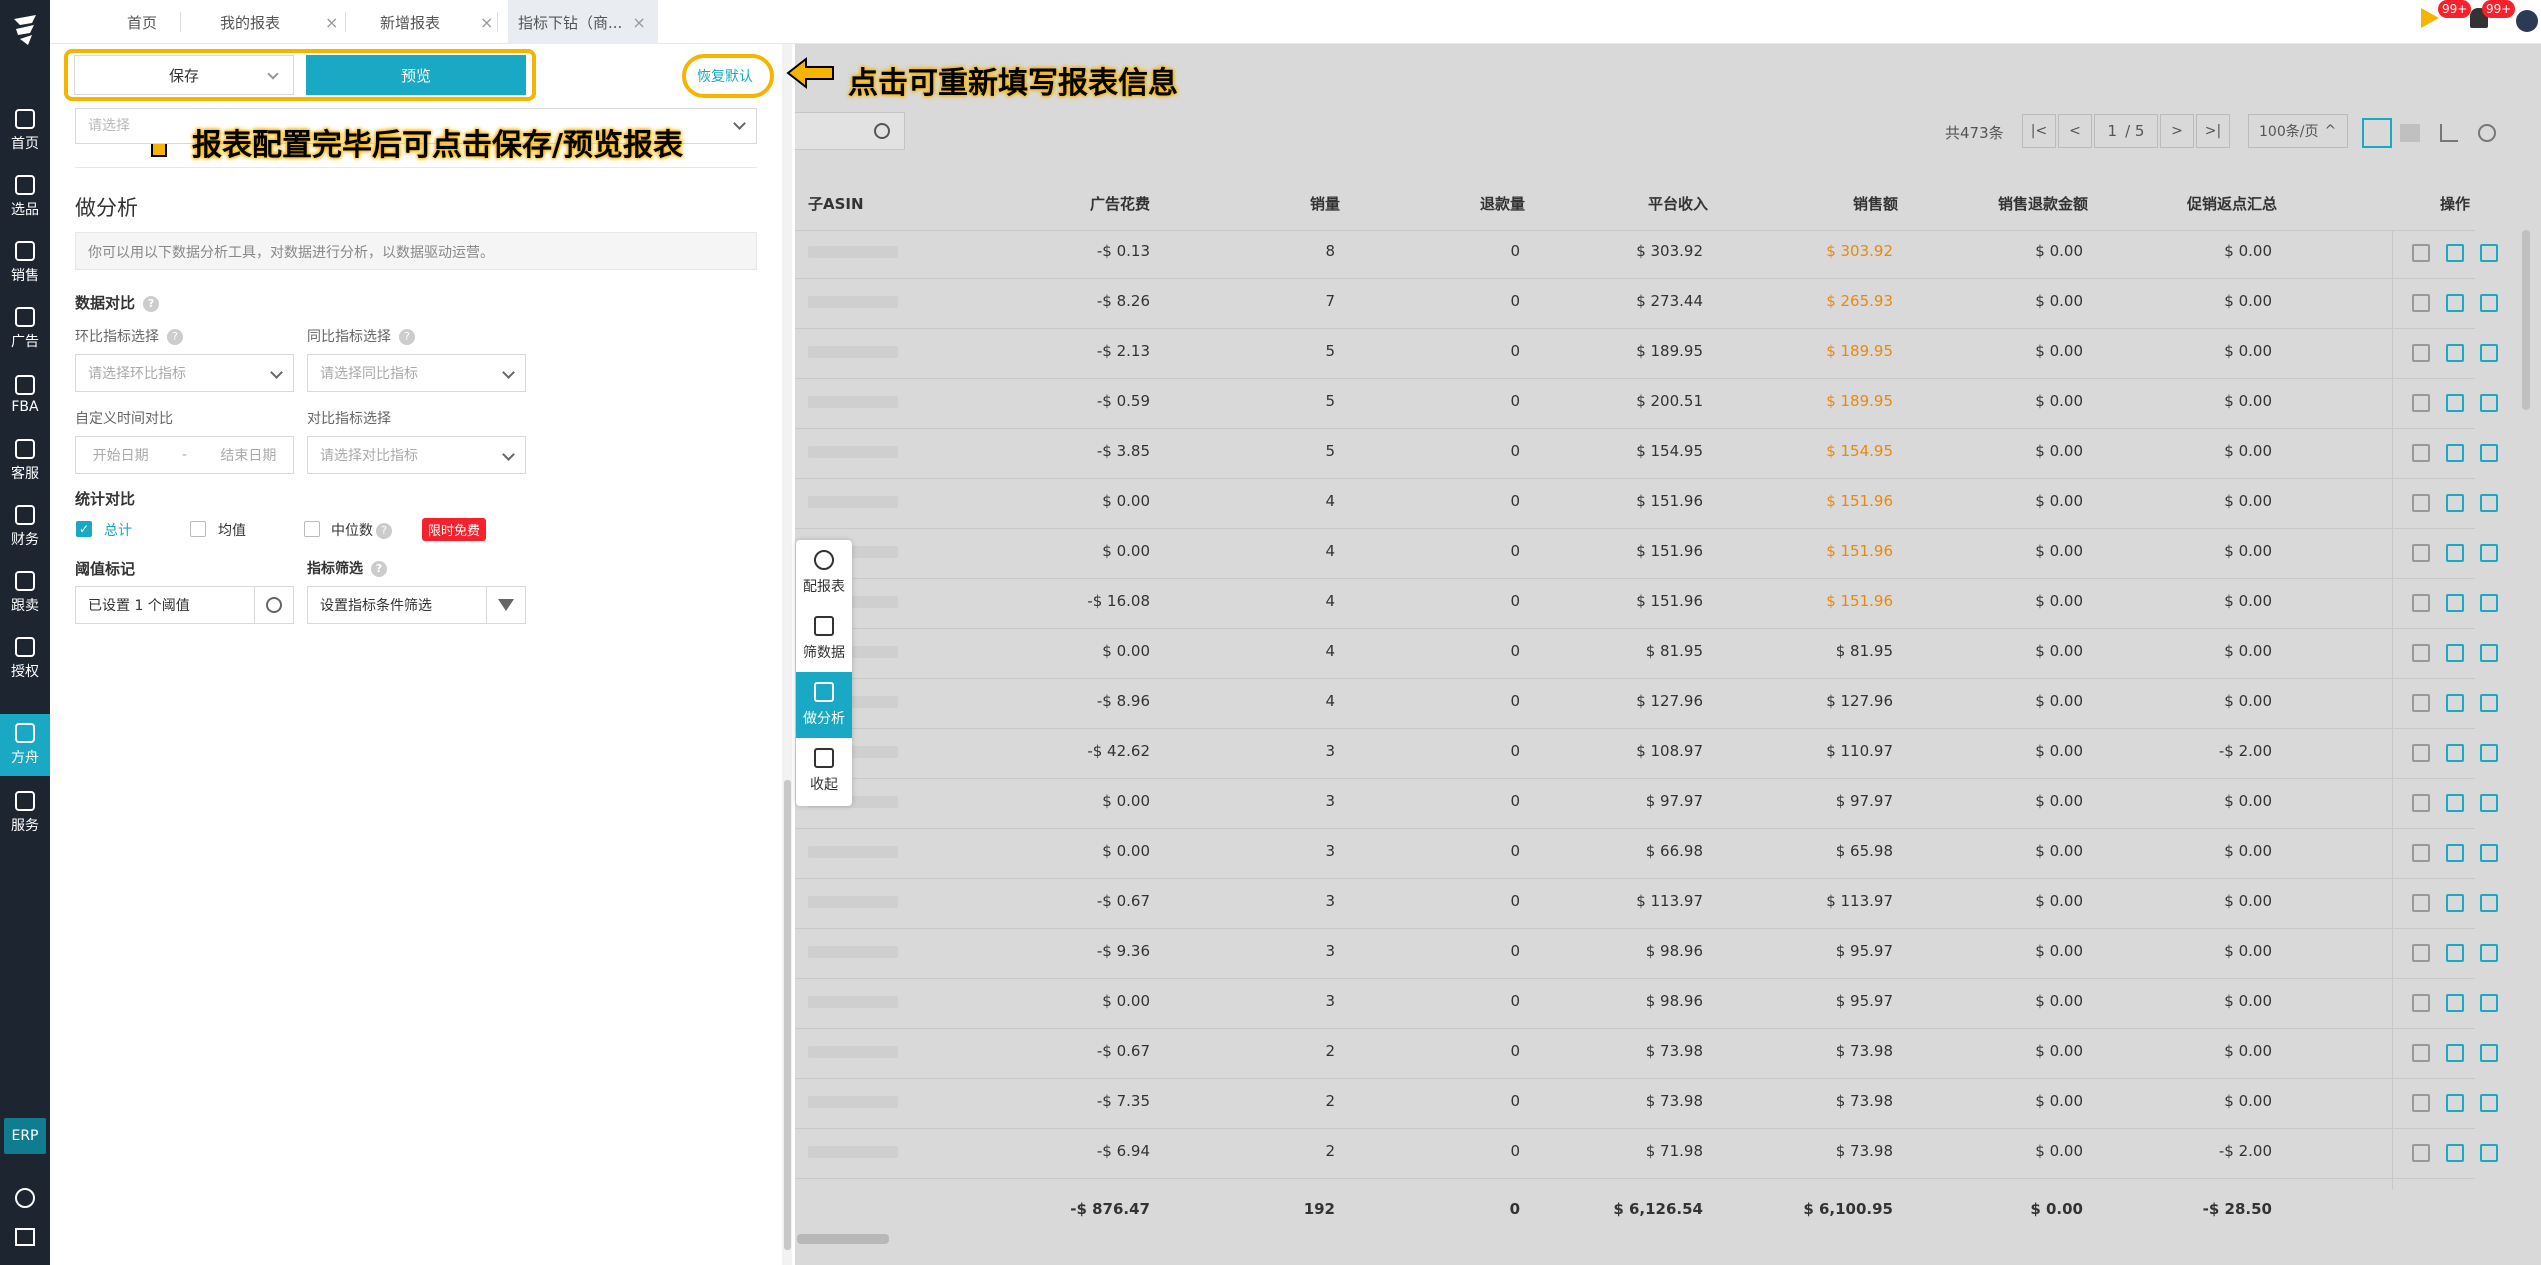 This screenshot has height=1265, width=2541. What do you see at coordinates (824, 705) in the screenshot?
I see `floating-menu-item-2: 做分析` at bounding box center [824, 705].